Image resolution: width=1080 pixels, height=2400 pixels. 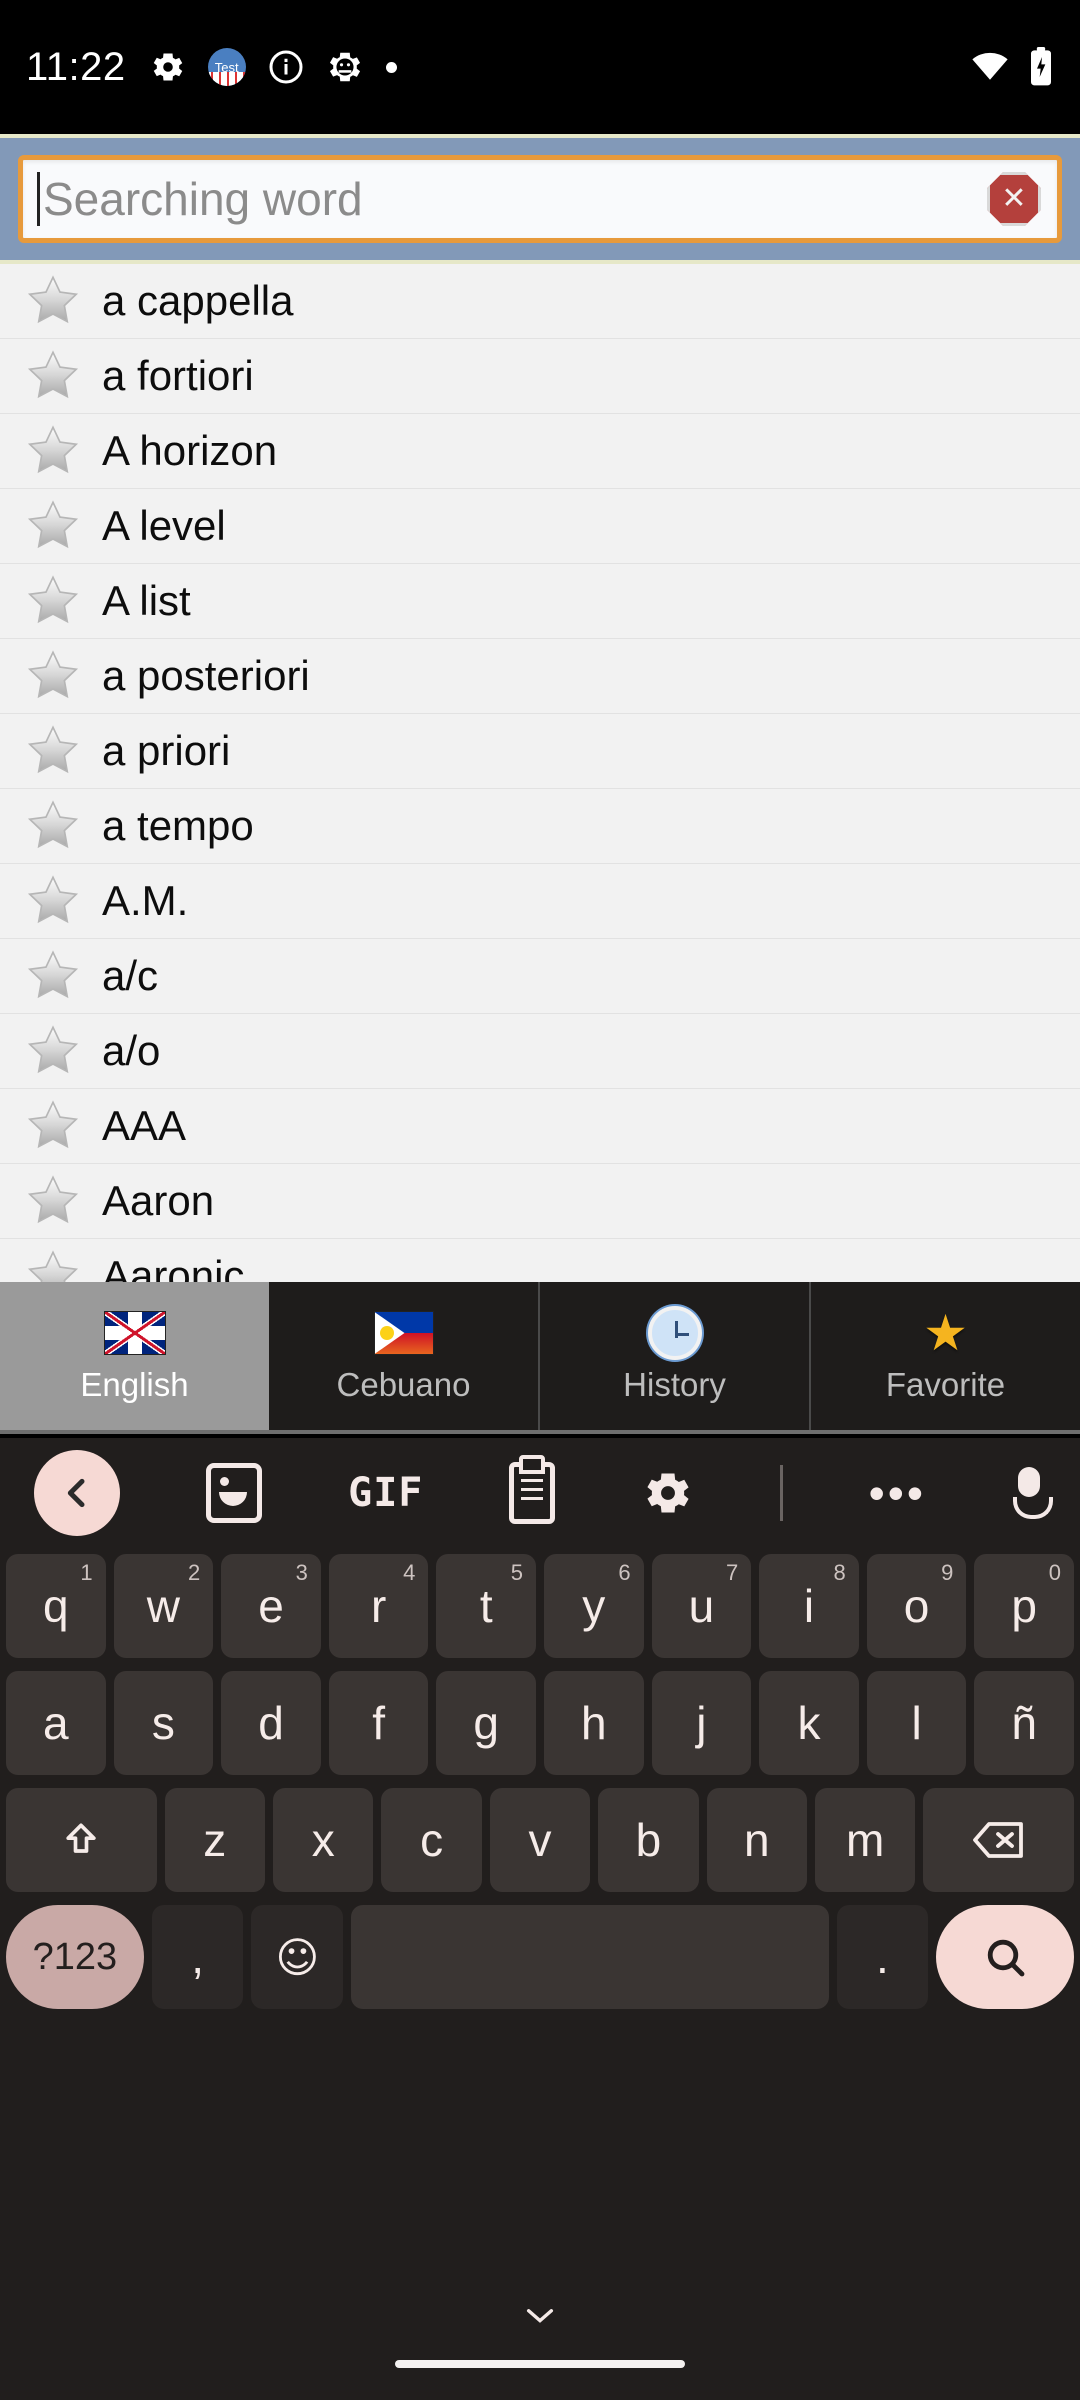 What do you see at coordinates (486, 1606) in the screenshot?
I see `key-t: 5t` at bounding box center [486, 1606].